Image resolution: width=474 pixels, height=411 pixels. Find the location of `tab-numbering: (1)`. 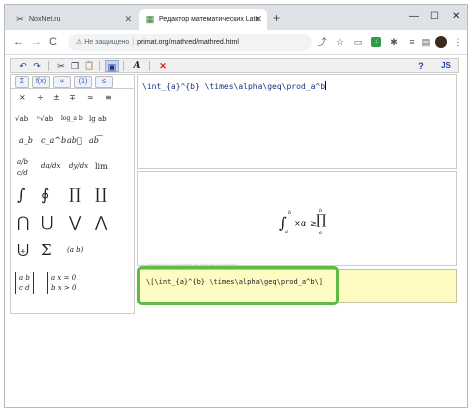

tab-numbering: (1) is located at coordinates (83, 82).